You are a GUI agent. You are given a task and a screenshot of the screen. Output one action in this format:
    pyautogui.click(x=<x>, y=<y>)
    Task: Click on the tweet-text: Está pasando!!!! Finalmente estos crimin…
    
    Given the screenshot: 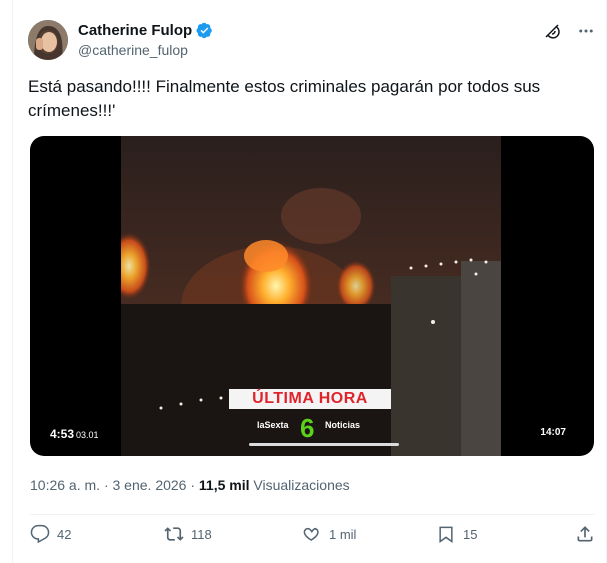 What is the action you would take?
    pyautogui.click(x=284, y=98)
    